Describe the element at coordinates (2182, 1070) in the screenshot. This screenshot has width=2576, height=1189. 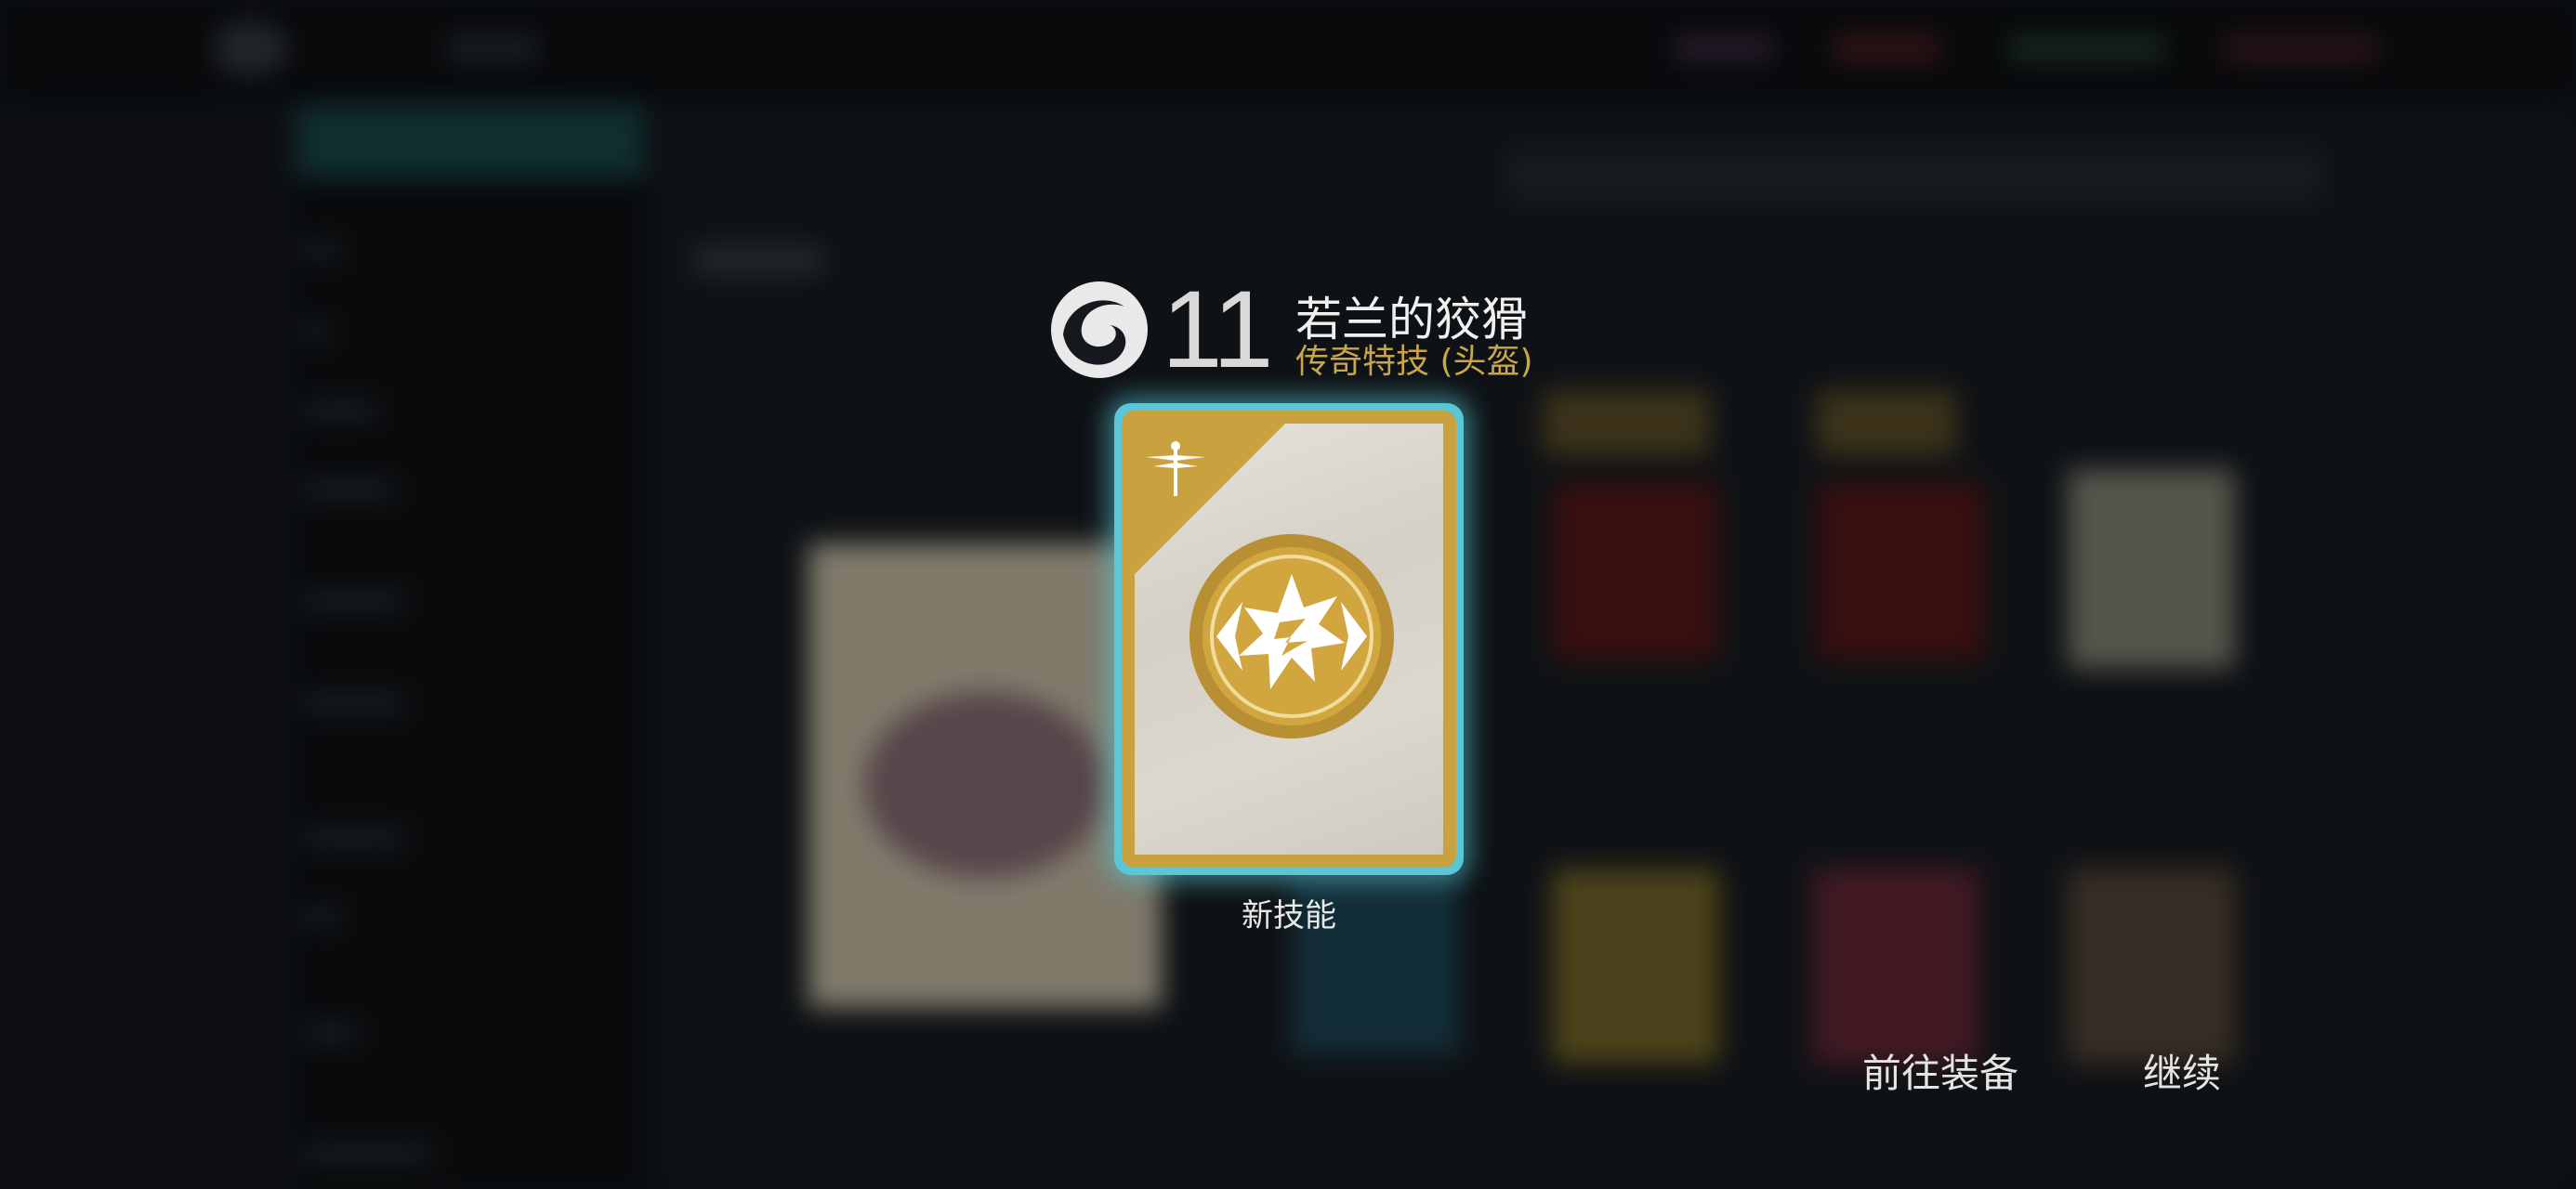
I see `continue-button: 继续` at that location.